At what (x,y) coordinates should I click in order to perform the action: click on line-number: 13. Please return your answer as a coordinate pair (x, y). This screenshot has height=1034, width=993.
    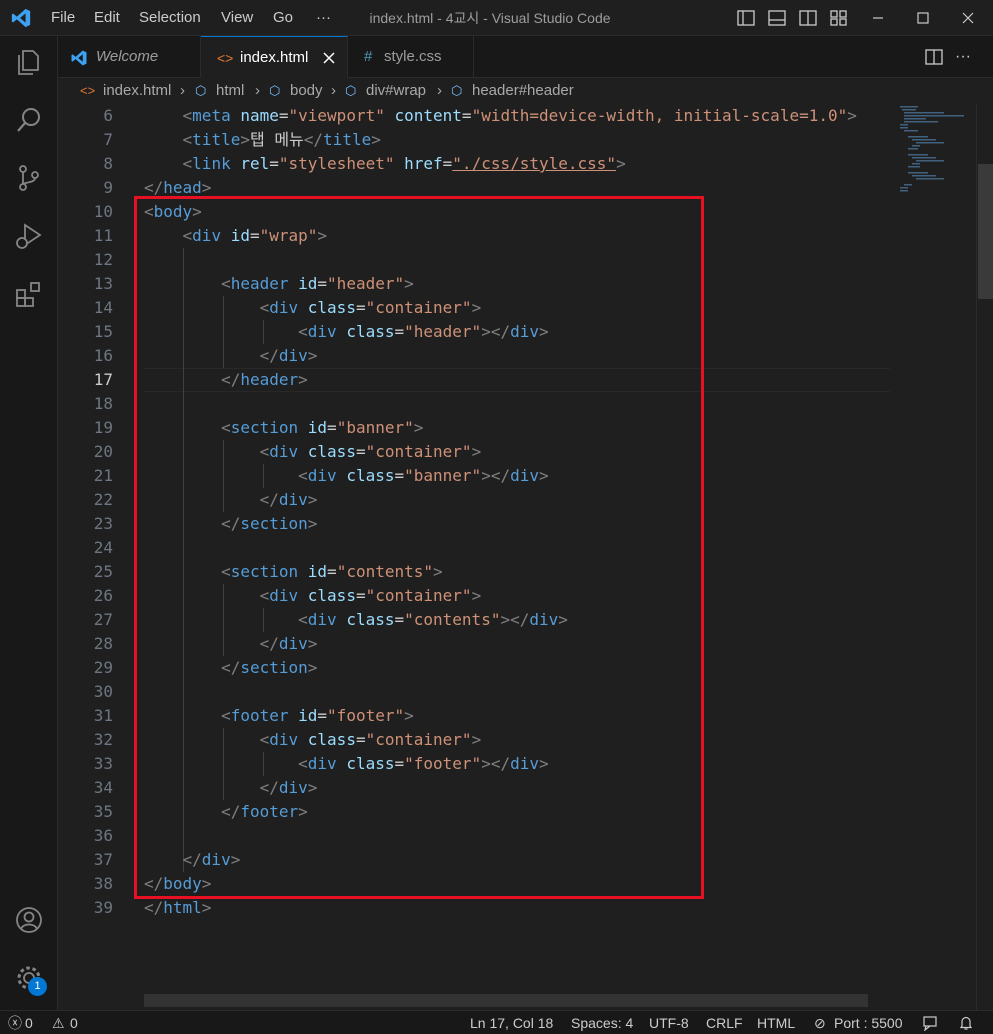
    Looking at the image, I should click on (103, 283).